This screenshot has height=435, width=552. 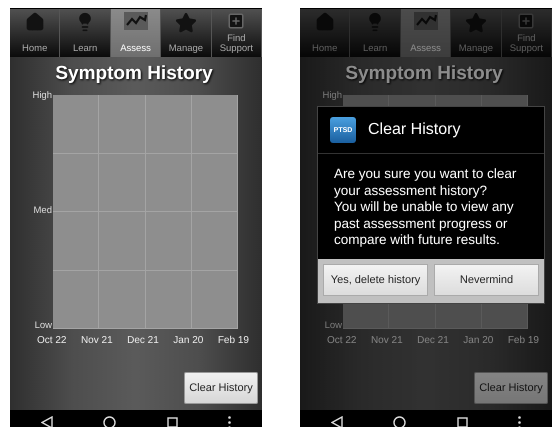 What do you see at coordinates (85, 33) in the screenshot?
I see `nav-tab: Learn` at bounding box center [85, 33].